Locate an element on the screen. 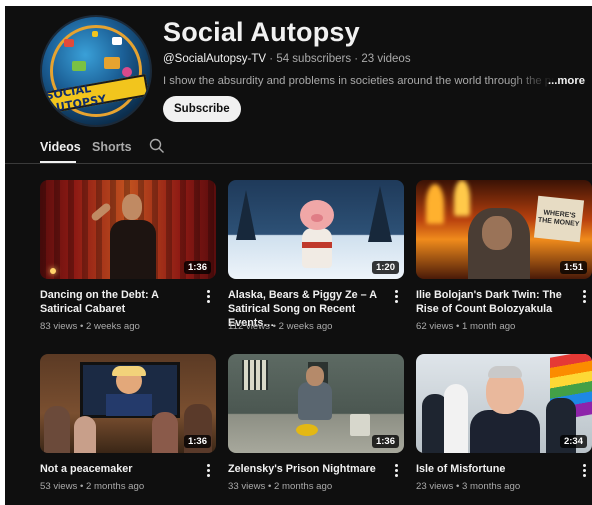 This screenshot has width=592, height=505. channel-name: Social Autopsy is located at coordinates (261, 32).